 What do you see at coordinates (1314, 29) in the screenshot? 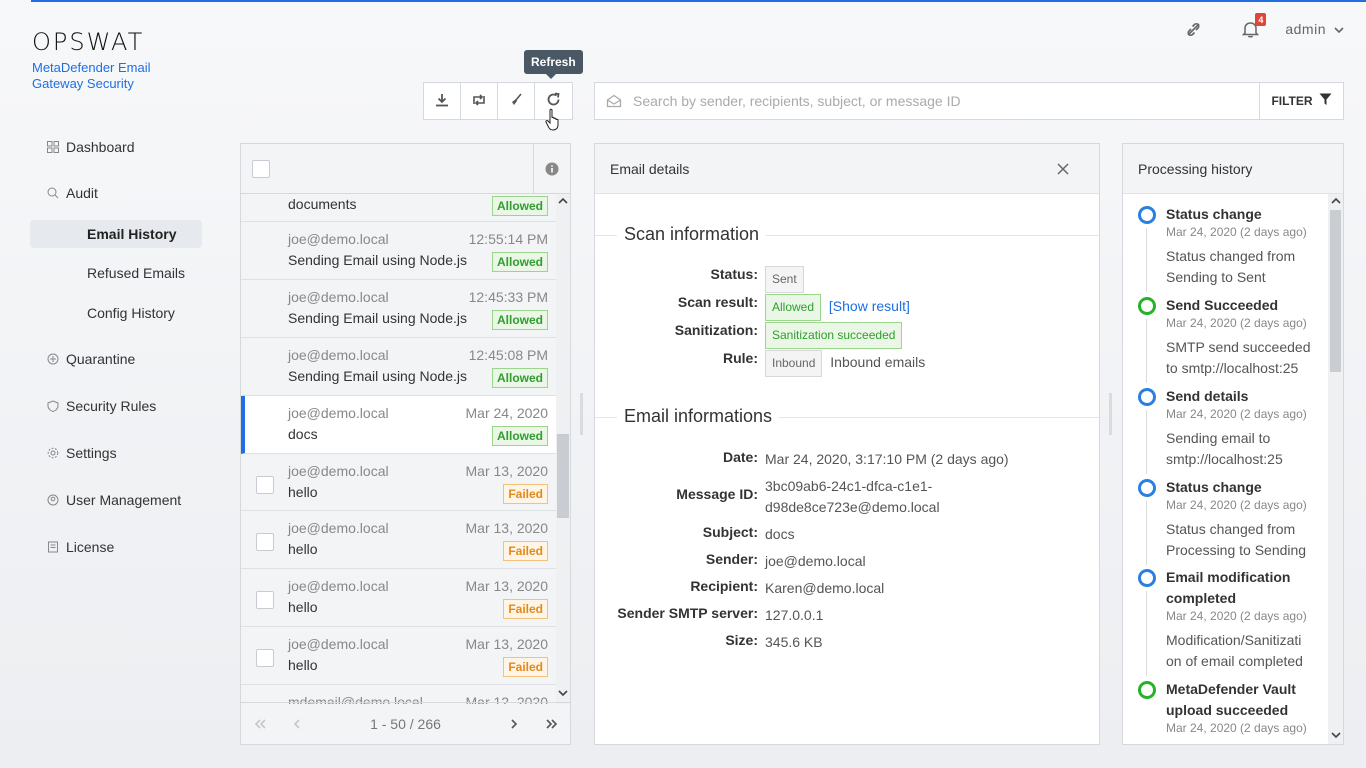
I see `user-menu: admin` at bounding box center [1314, 29].